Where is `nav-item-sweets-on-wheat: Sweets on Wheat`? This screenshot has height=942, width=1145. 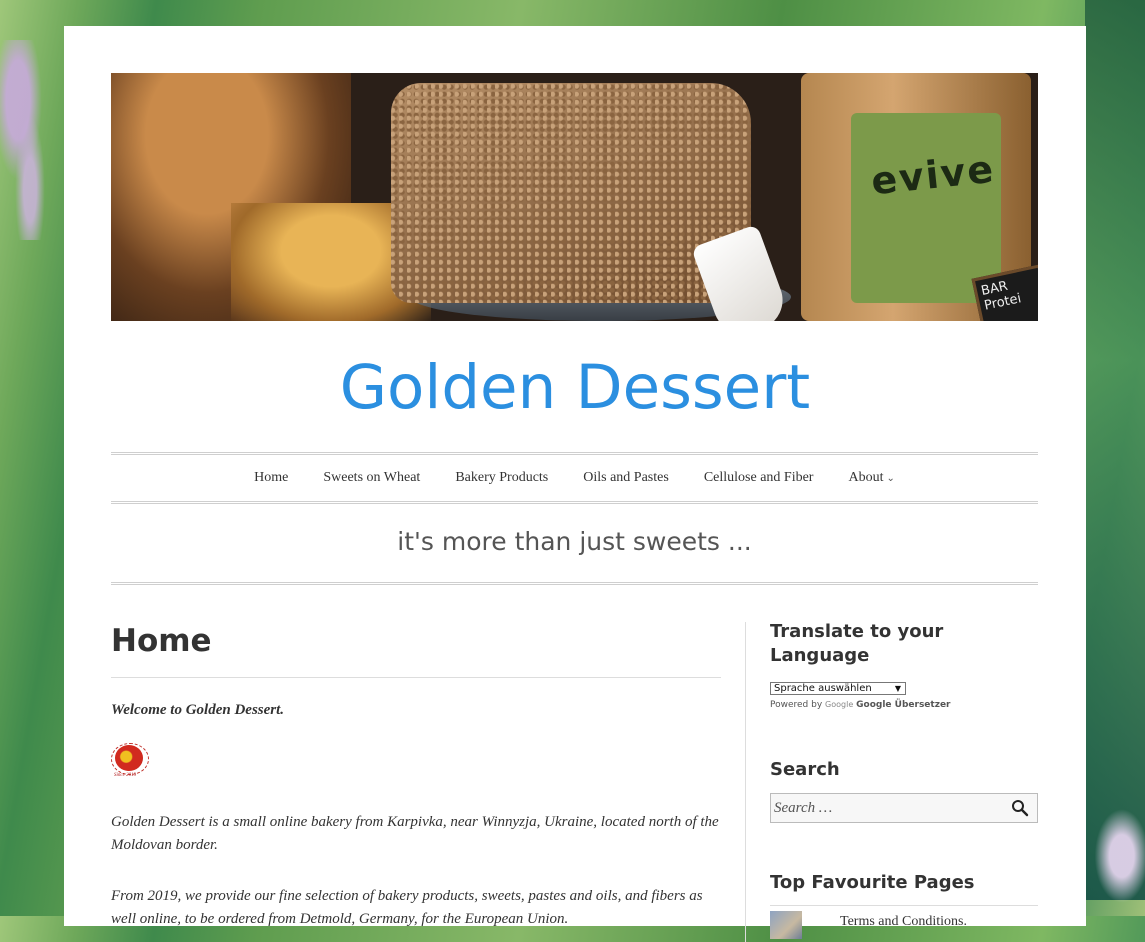 nav-item-sweets-on-wheat: Sweets on Wheat is located at coordinates (371, 478).